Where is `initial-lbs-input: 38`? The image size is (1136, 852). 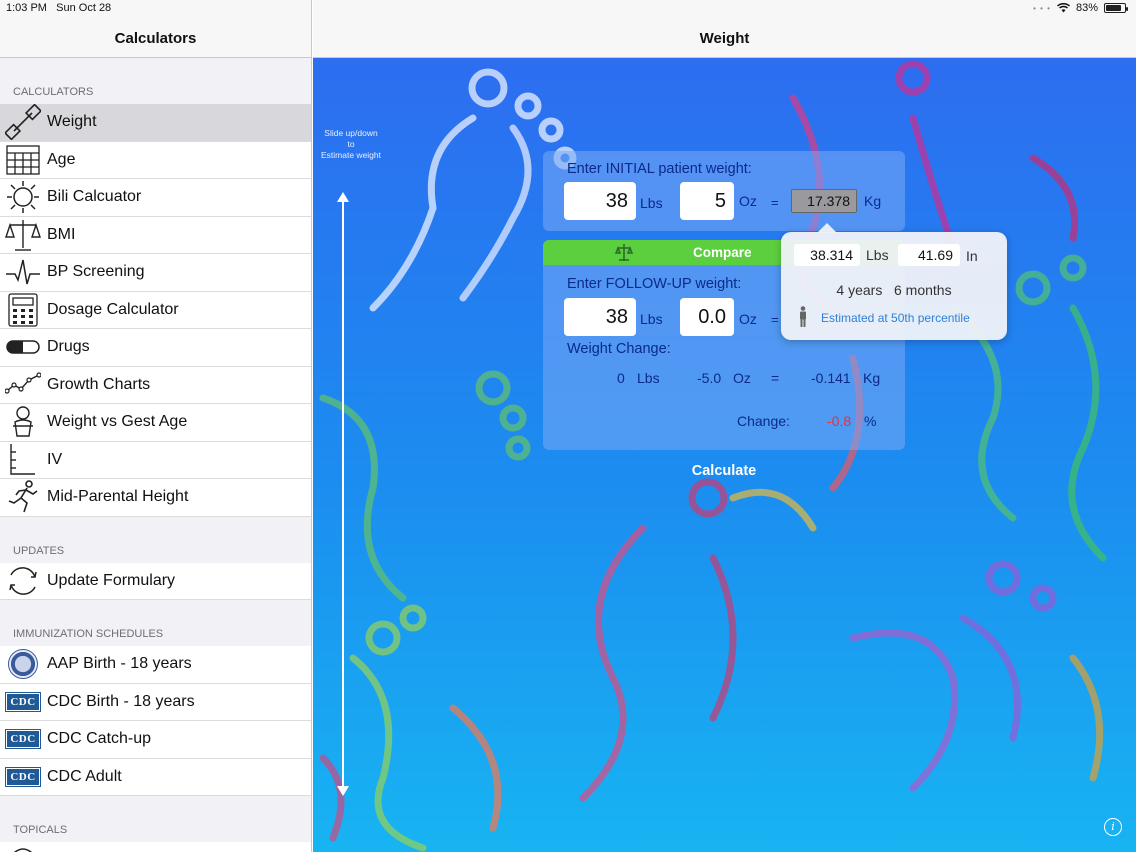
initial-lbs-input: 38 is located at coordinates (600, 201).